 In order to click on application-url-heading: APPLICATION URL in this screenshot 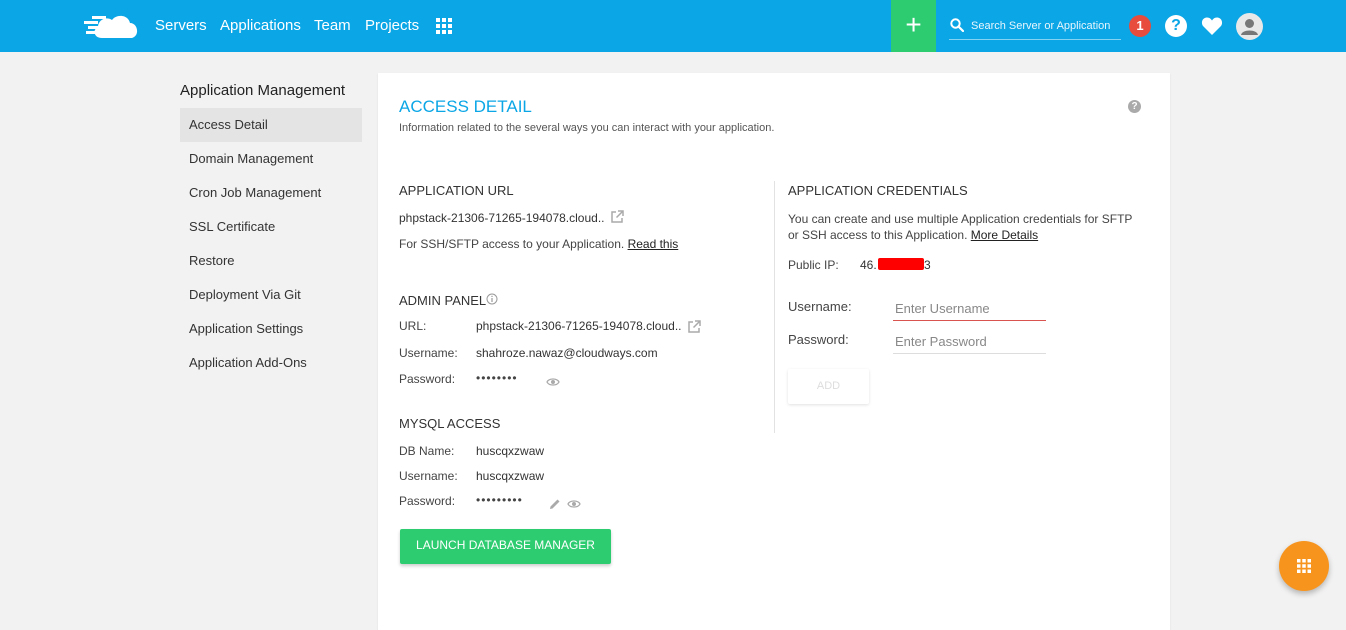, I will do `click(456, 190)`.